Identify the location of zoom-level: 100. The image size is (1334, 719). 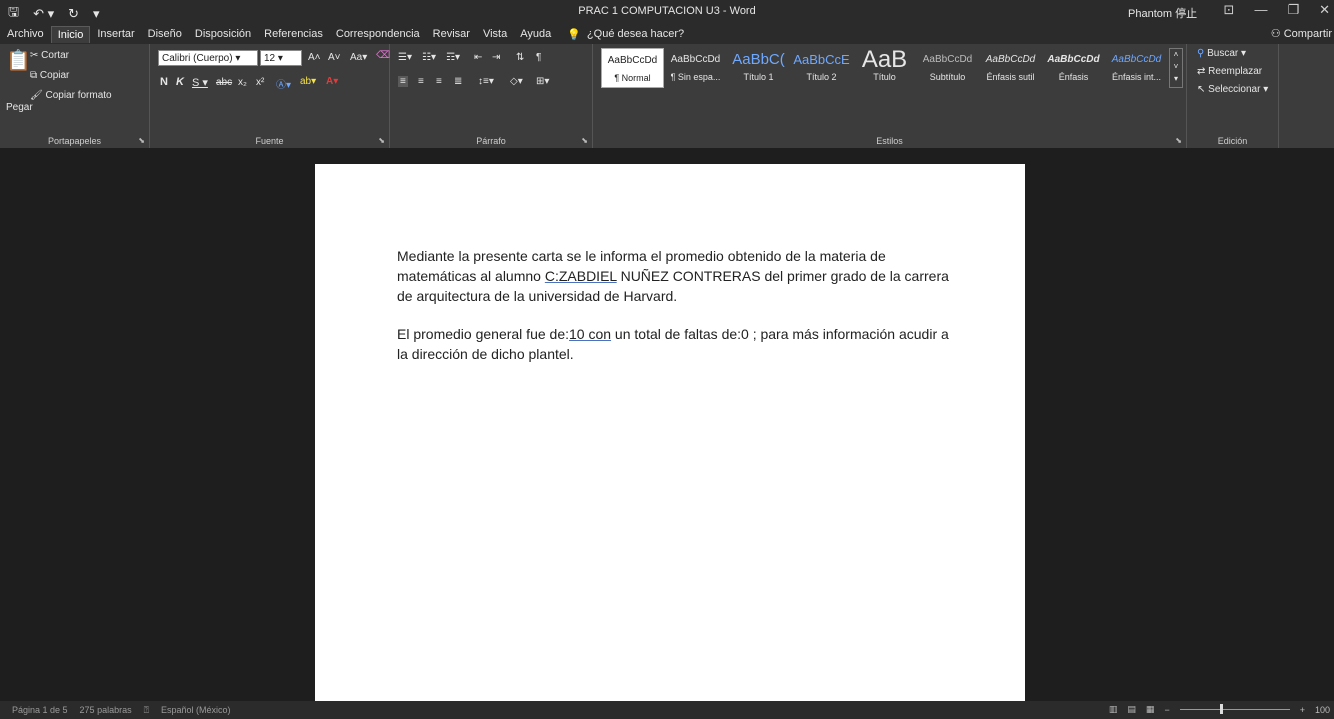
(1322, 710).